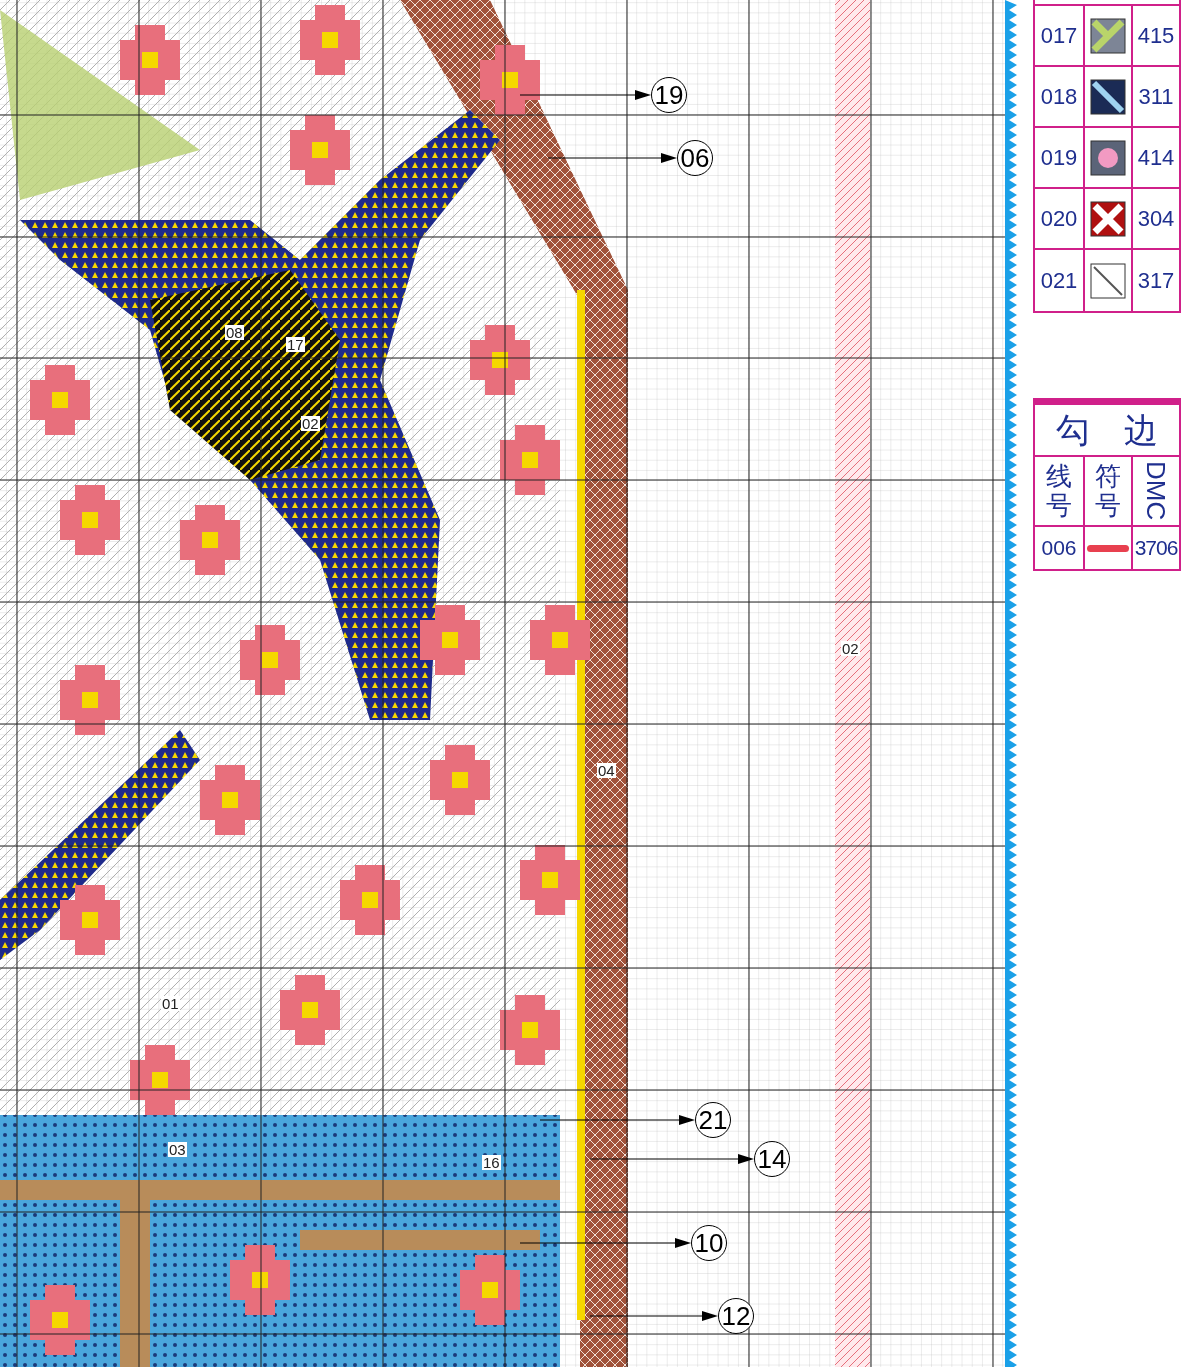  I want to click on dmc-number: 414, so click(1156, 158).